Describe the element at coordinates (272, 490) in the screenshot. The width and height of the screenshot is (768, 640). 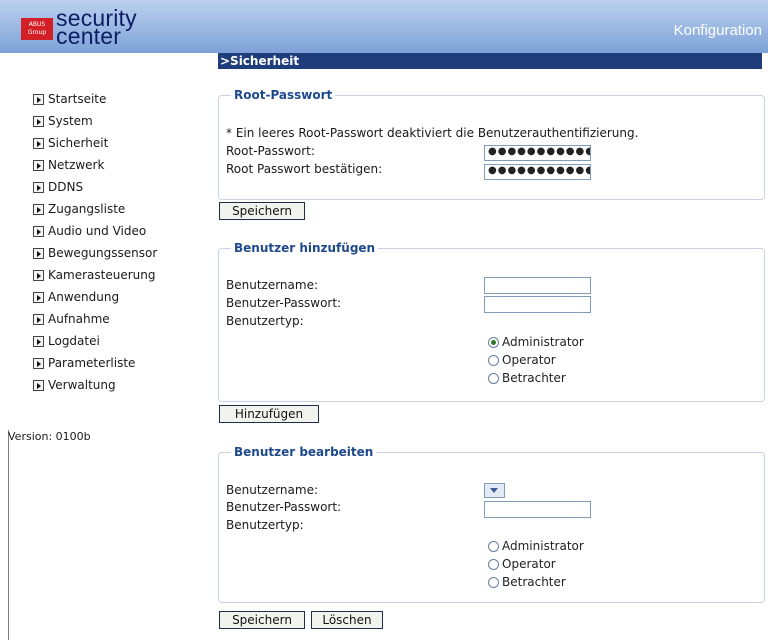
I see `edit-user-username-label: Benutzername:` at that location.